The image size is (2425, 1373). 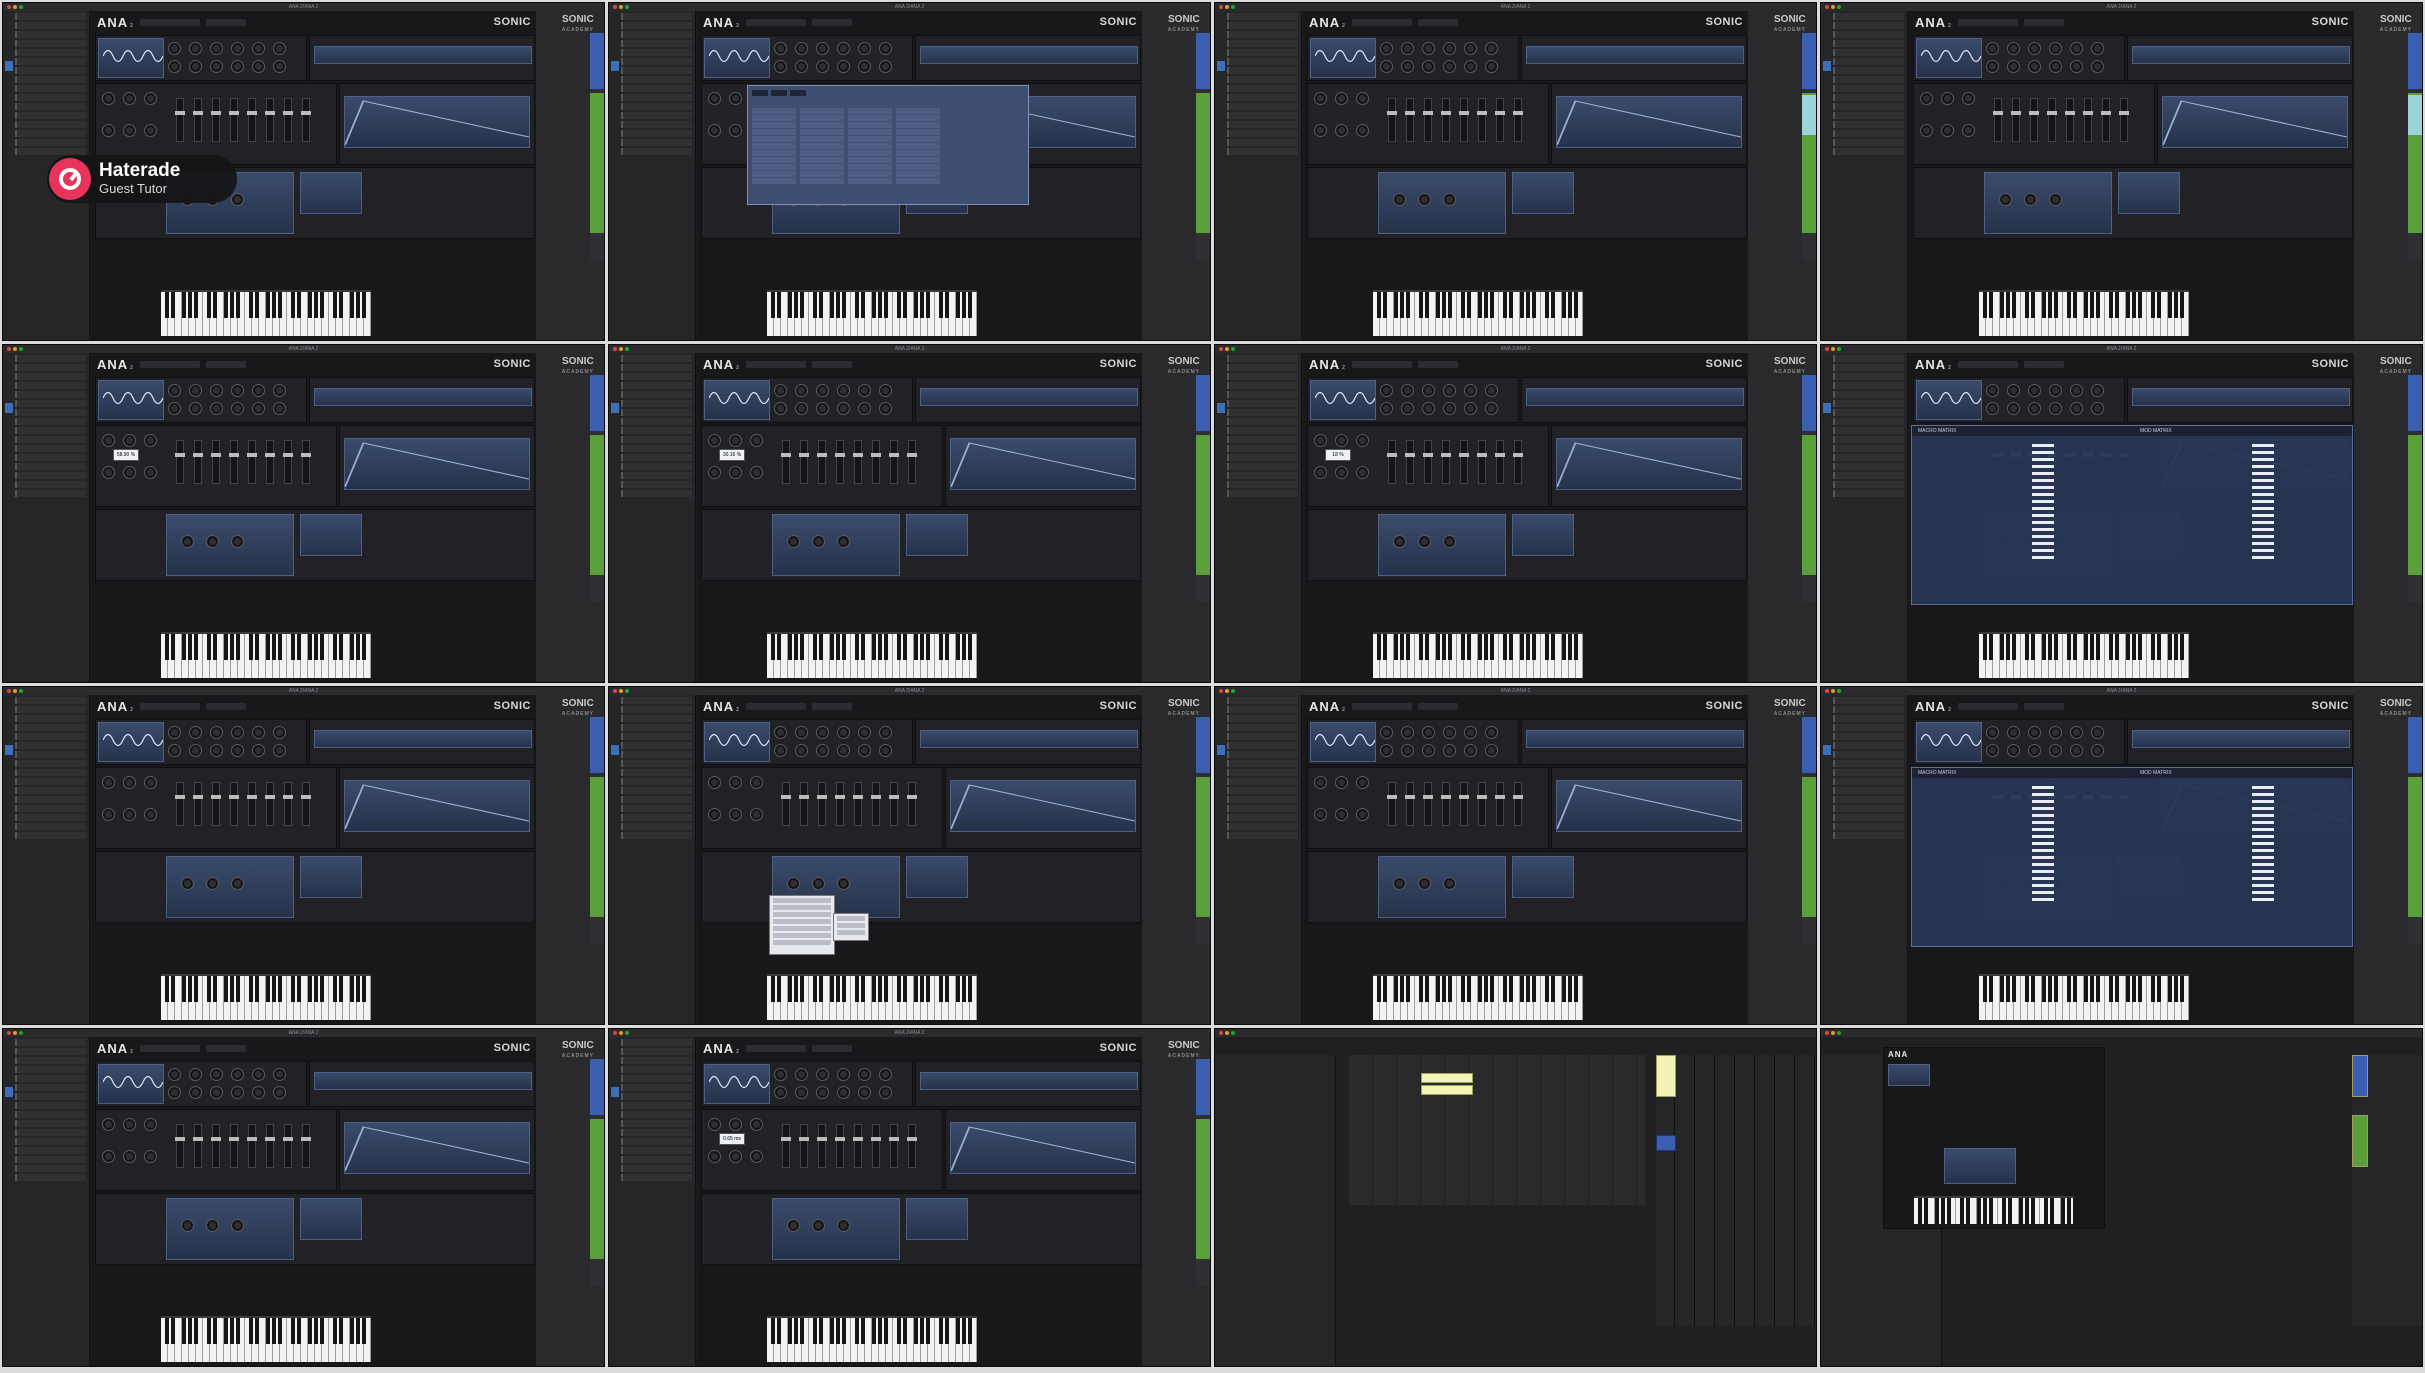 I want to click on voice-display, so click(x=1635, y=397).